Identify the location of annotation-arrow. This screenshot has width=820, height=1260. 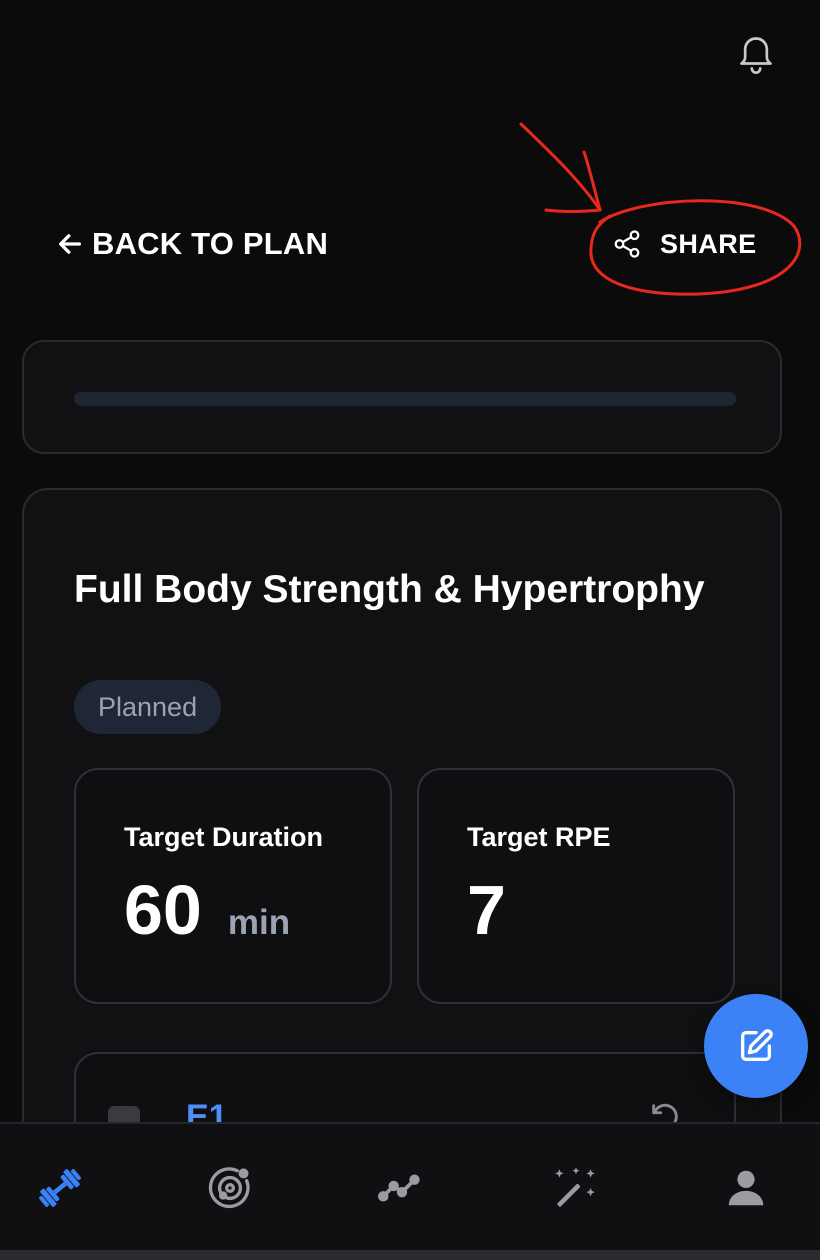
(560, 167).